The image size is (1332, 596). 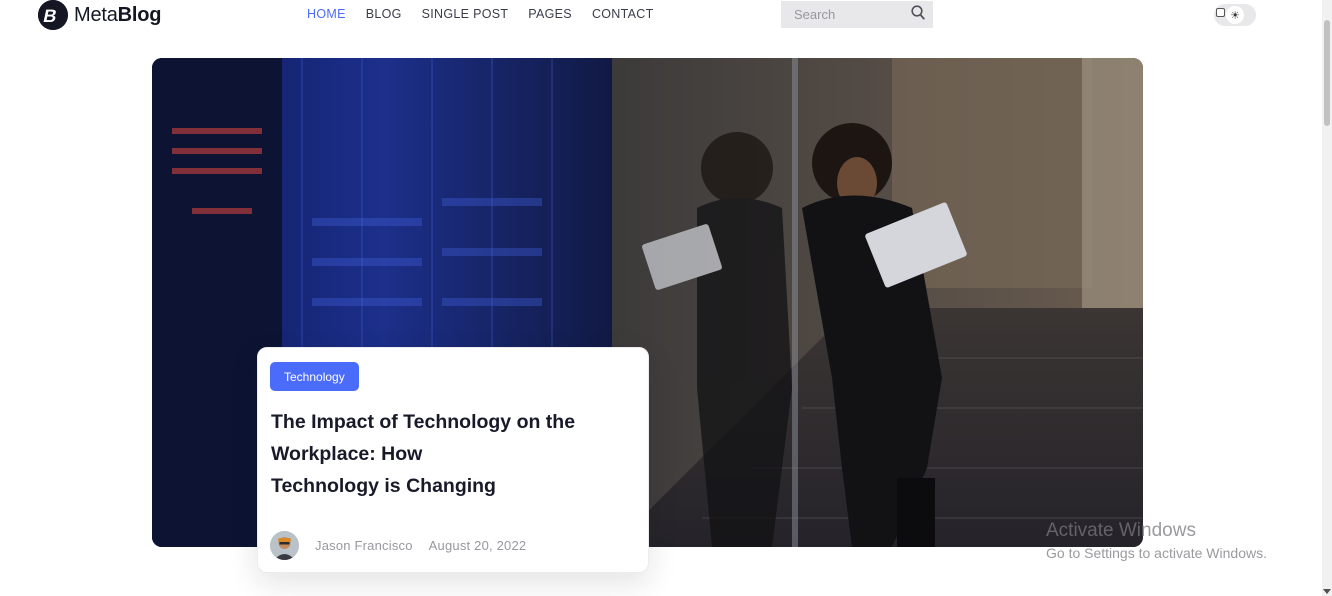 I want to click on watermark-subtitle: Go to Settings to activate Windows., so click(x=1156, y=553).